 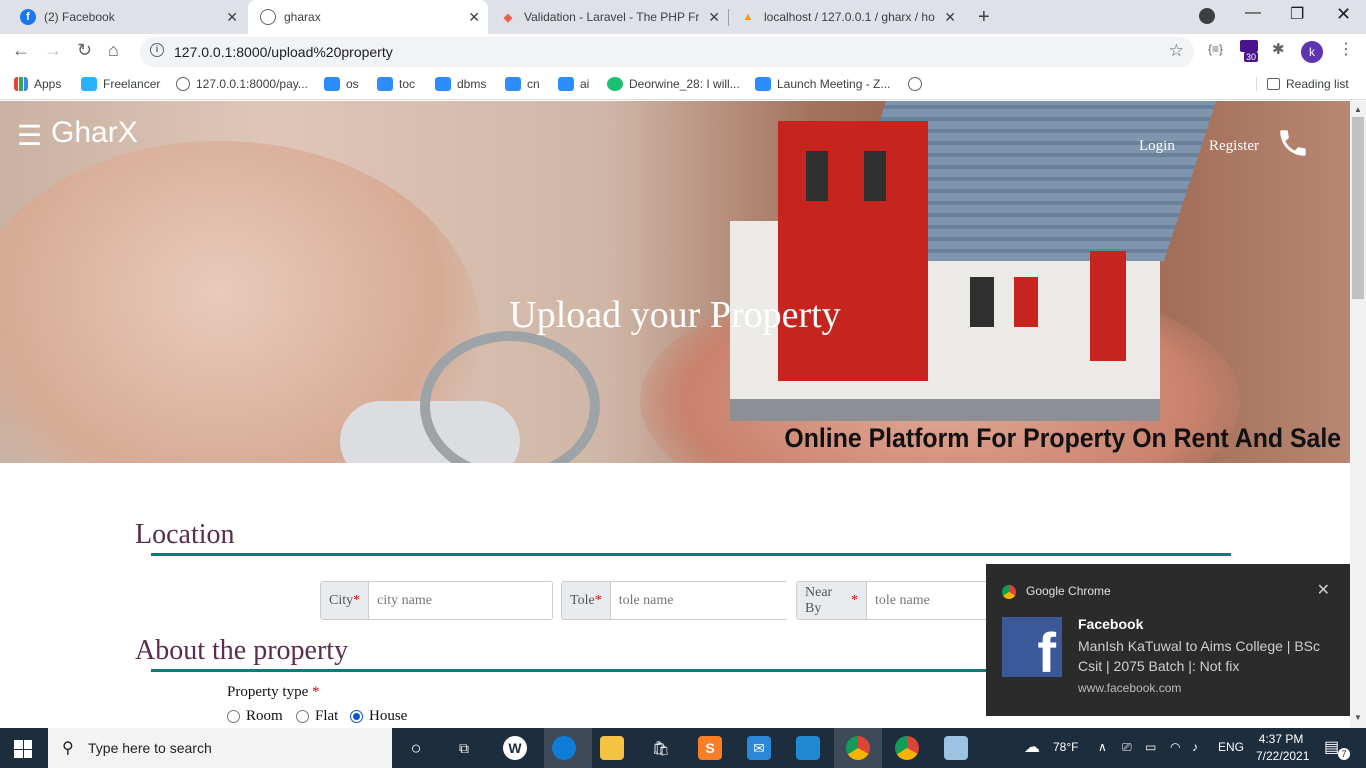 I want to click on radio-house: House, so click(x=378, y=716).